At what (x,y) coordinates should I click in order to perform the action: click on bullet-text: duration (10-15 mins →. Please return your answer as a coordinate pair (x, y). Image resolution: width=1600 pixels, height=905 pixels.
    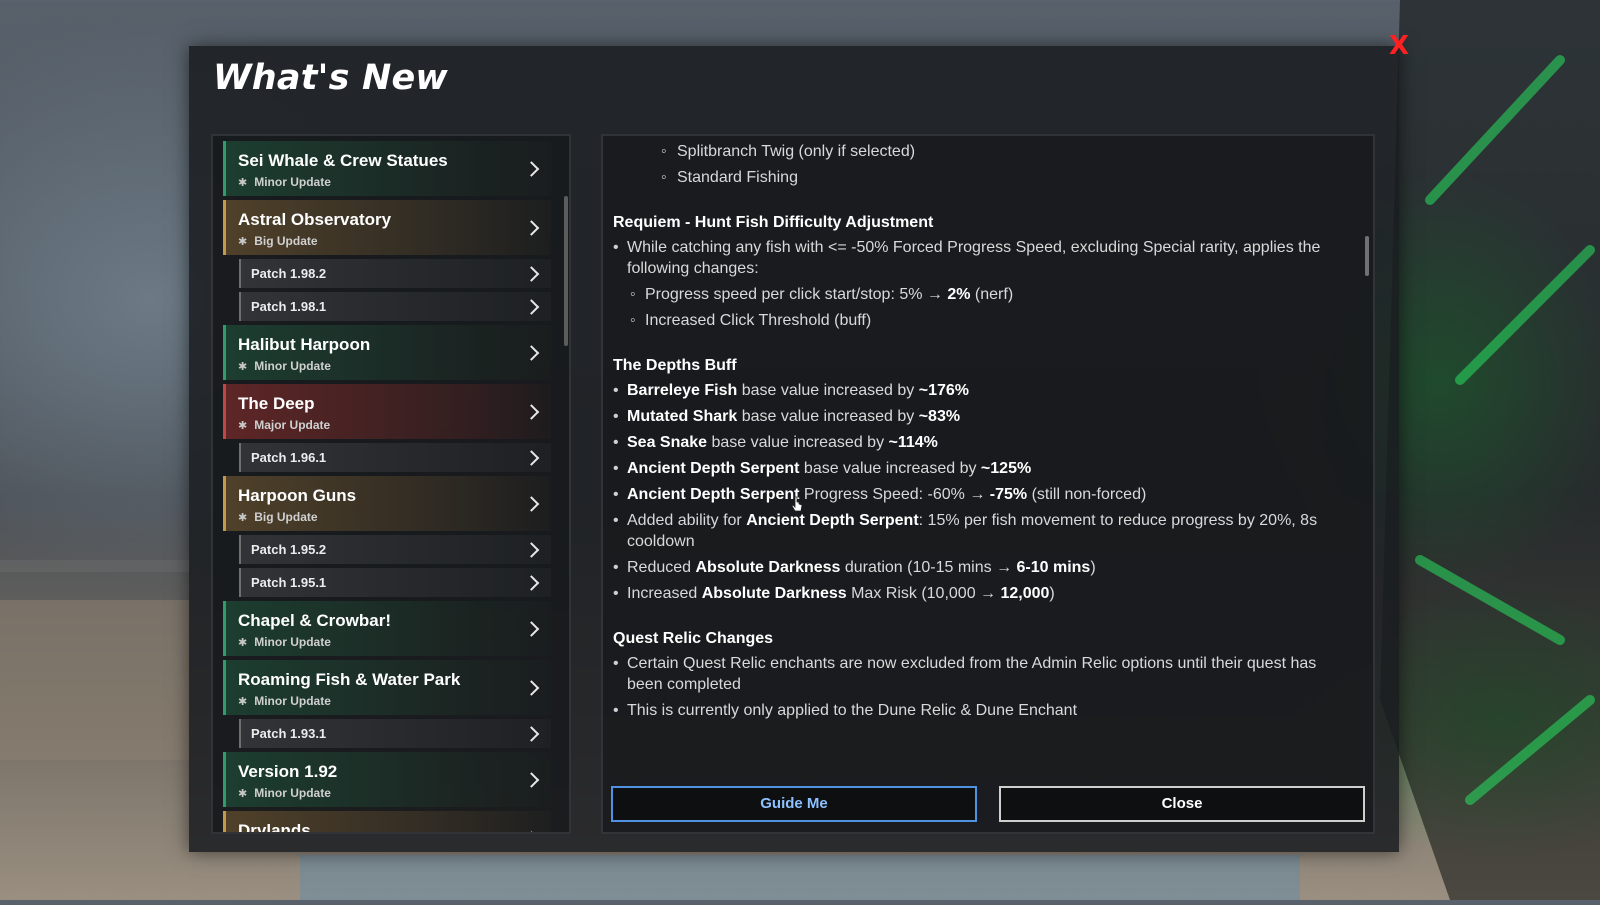
    Looking at the image, I should click on (928, 567).